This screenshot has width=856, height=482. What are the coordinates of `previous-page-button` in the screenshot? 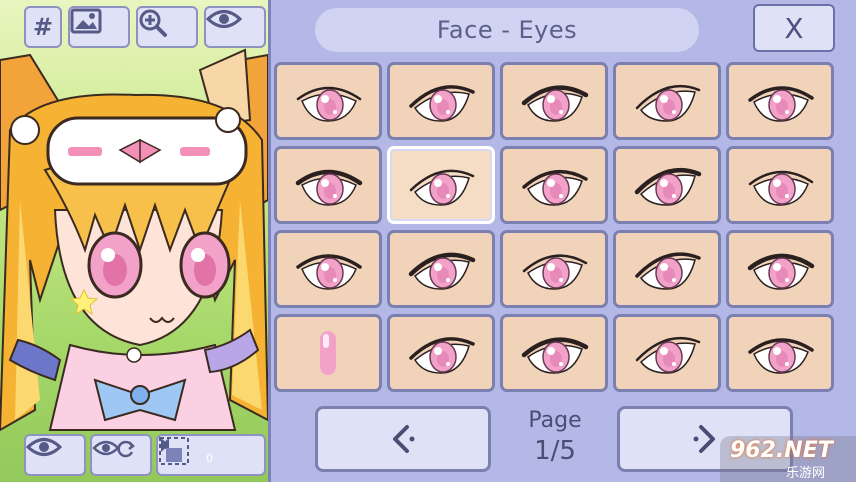 It's located at (403, 439).